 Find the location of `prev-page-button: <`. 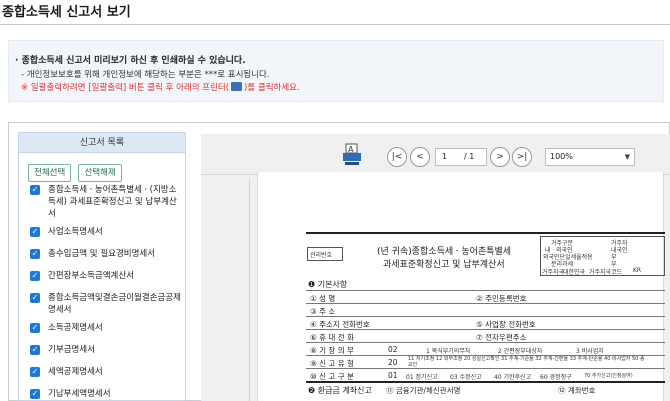

prev-page-button: < is located at coordinates (420, 157).